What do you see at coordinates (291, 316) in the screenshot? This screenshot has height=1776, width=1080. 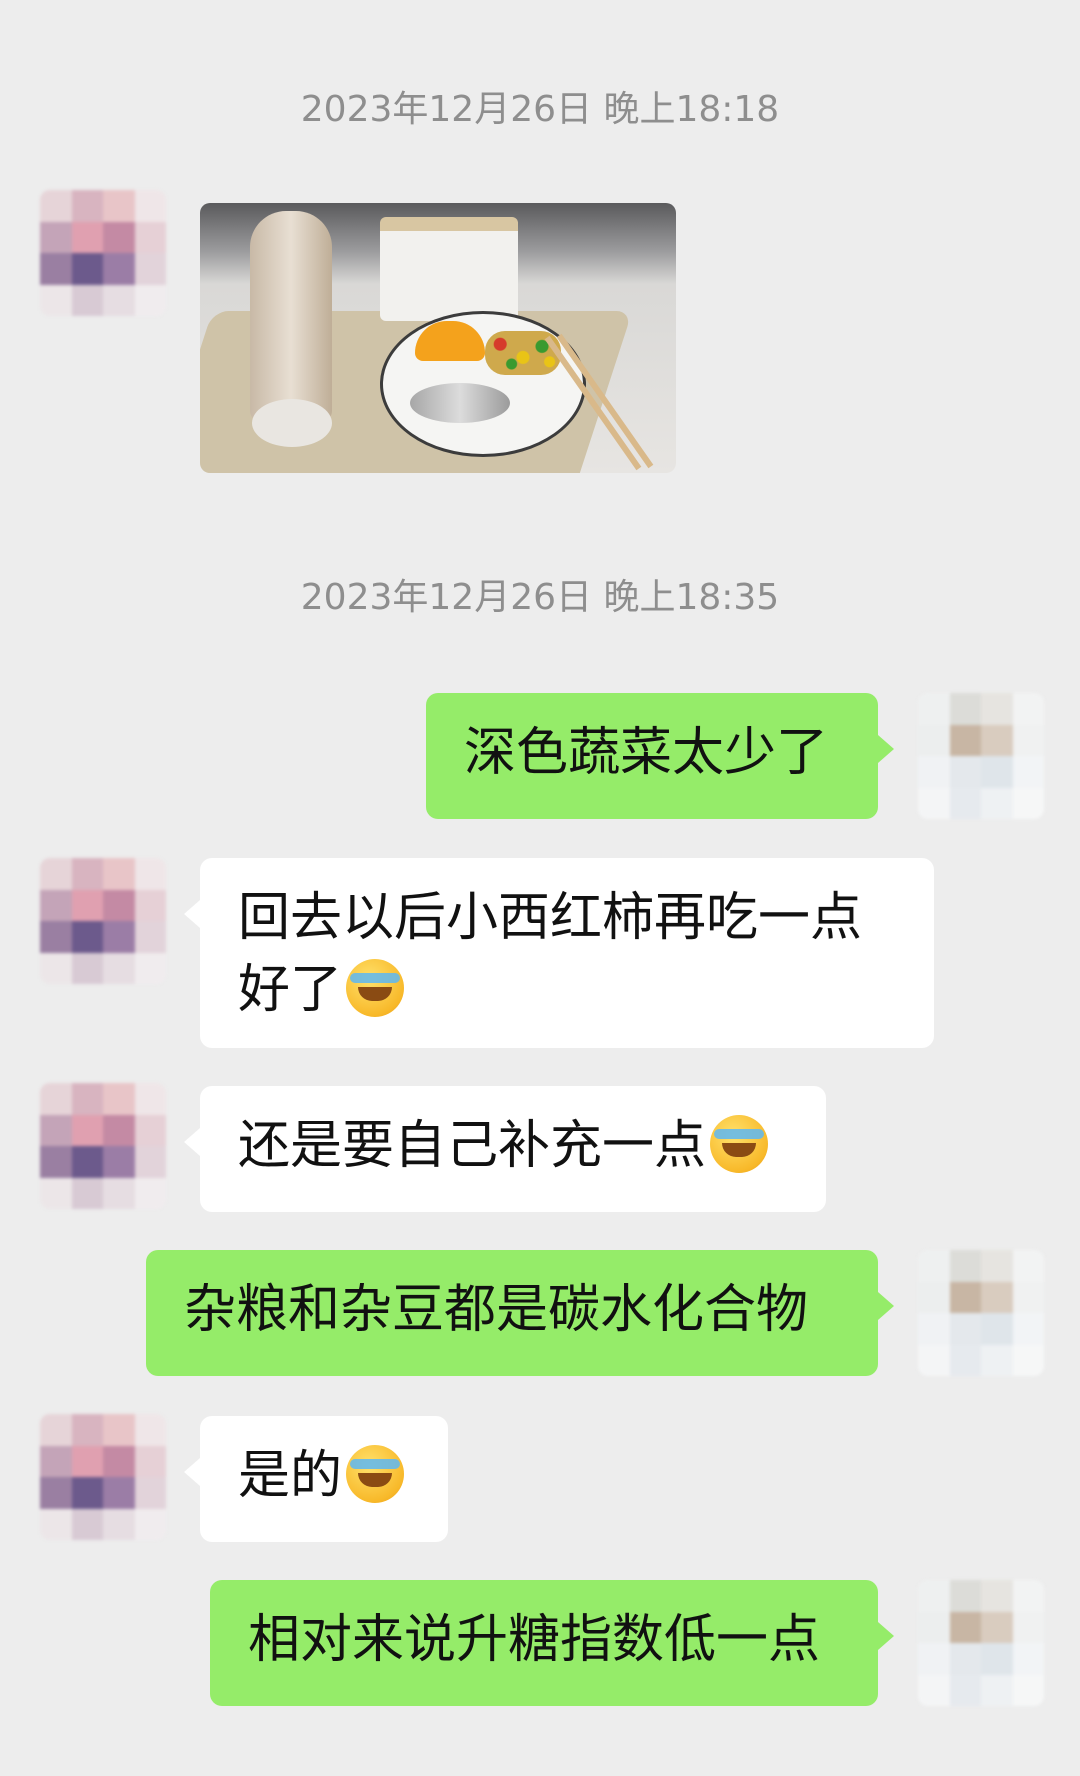 I see `milkshake-glass` at bounding box center [291, 316].